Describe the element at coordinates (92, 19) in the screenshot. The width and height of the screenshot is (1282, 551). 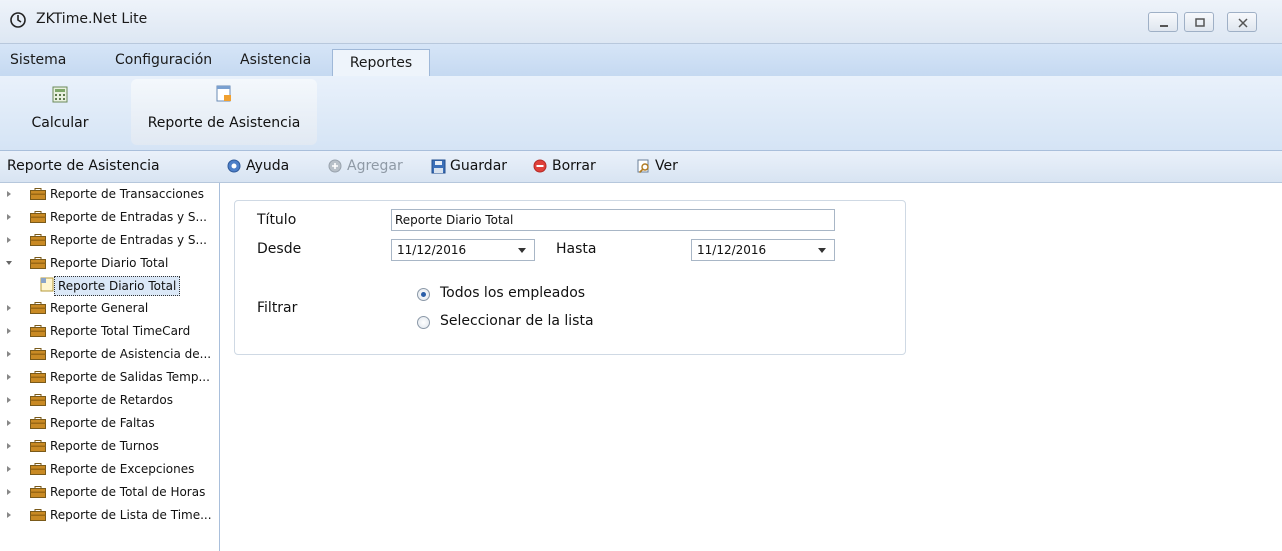
I see `window-title: ZKTime.Net Lite` at that location.